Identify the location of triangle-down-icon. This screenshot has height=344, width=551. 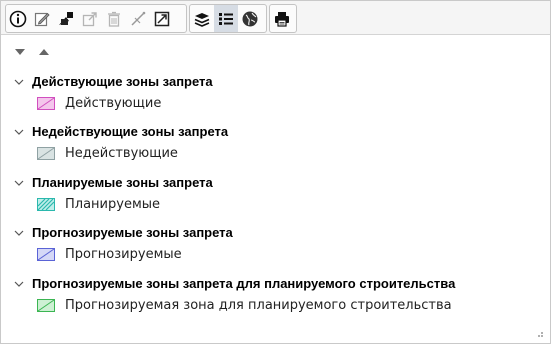
(20, 52).